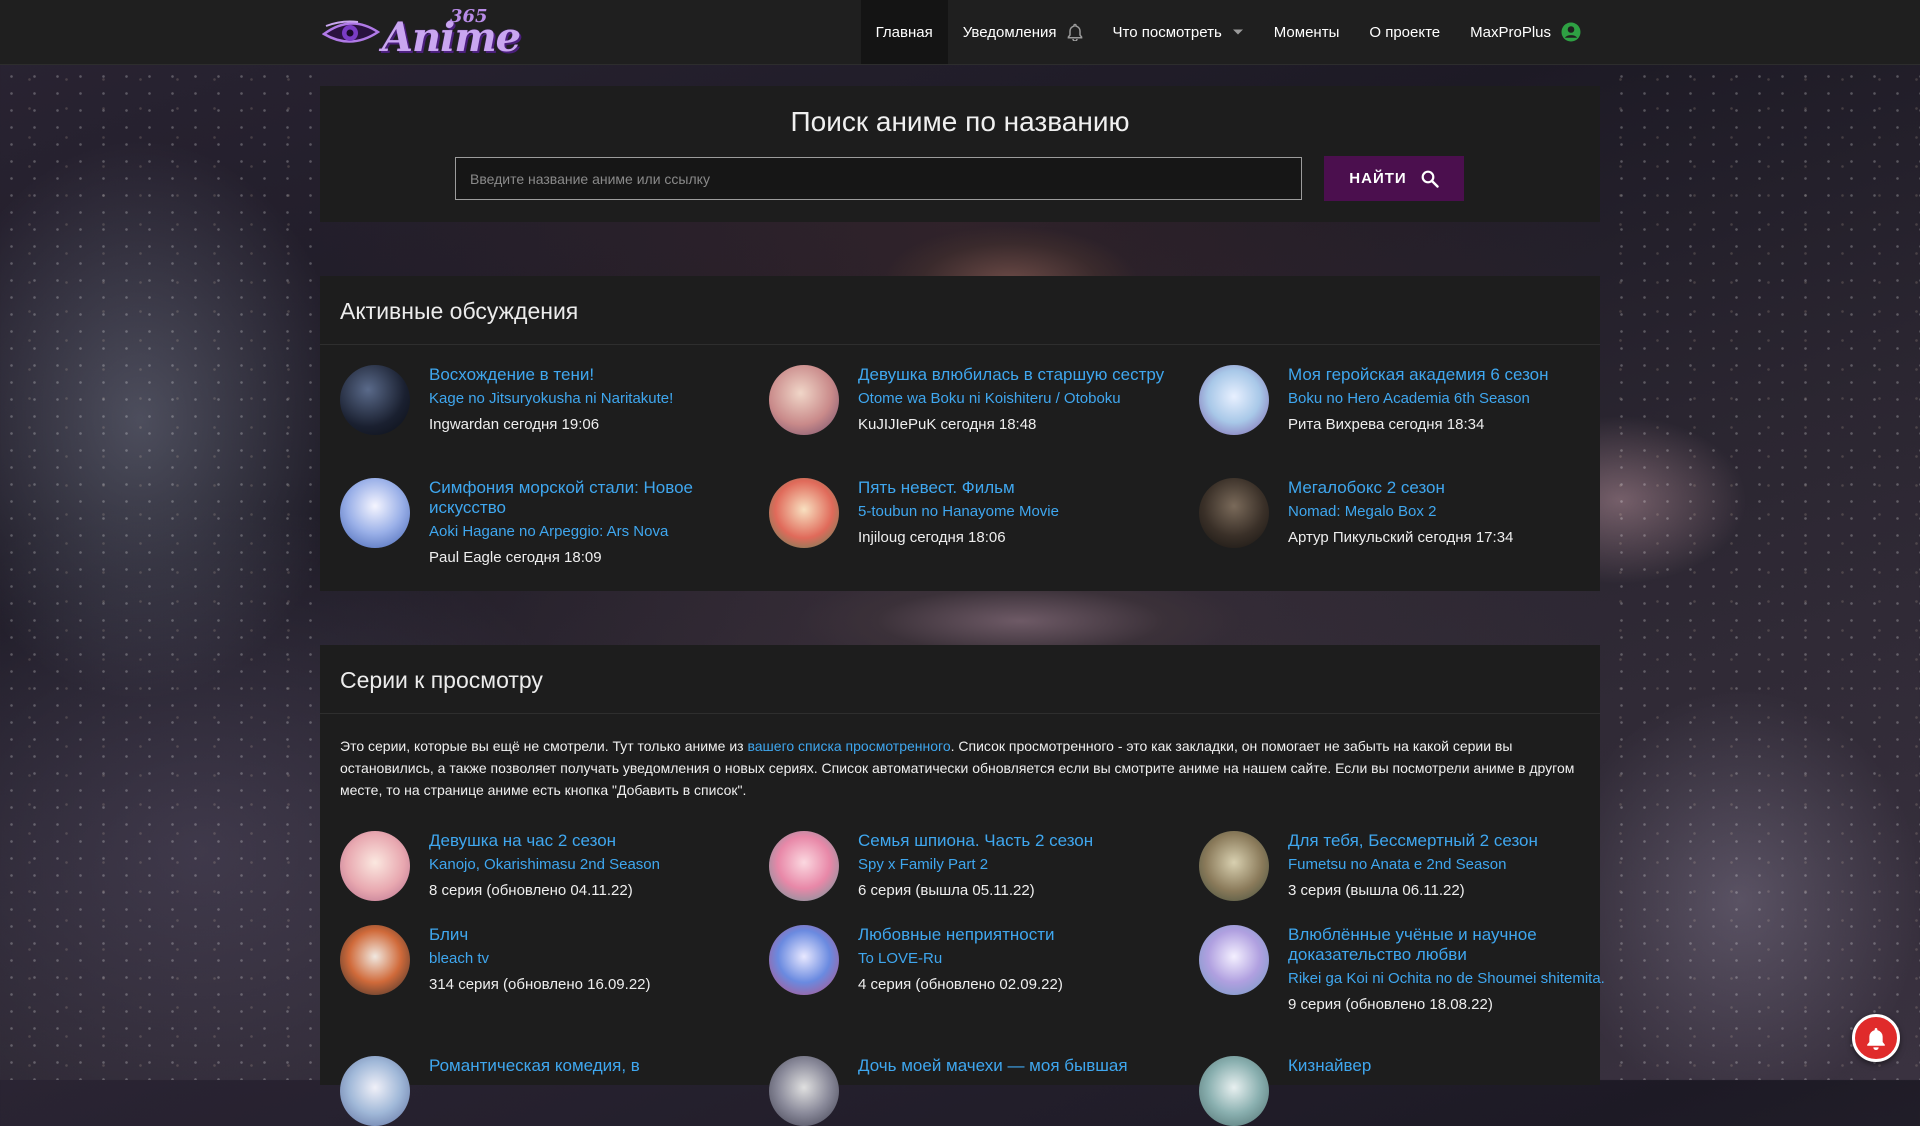  Describe the element at coordinates (1453, 1066) in the screenshot. I see `anime-title-link: Кизнайвер` at that location.